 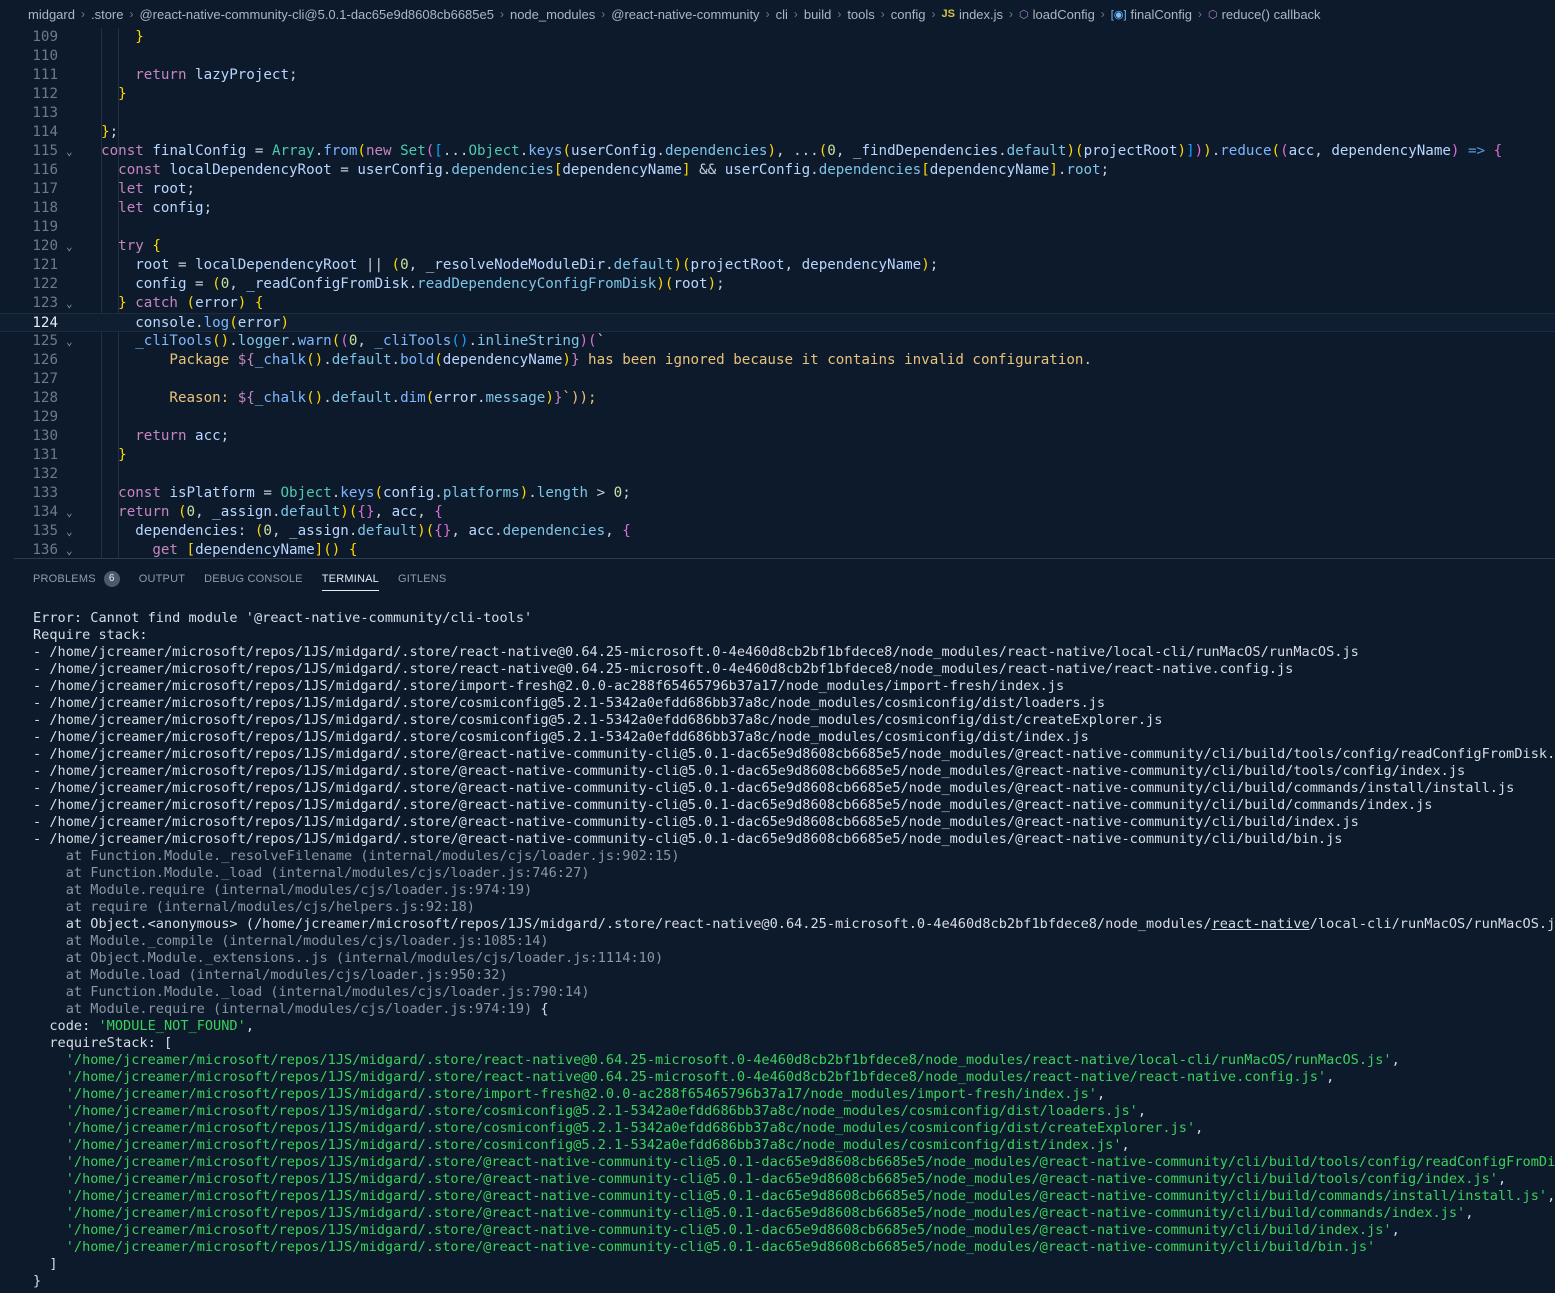 What do you see at coordinates (777, 436) in the screenshot?
I see `code-line: 130 return acc;` at bounding box center [777, 436].